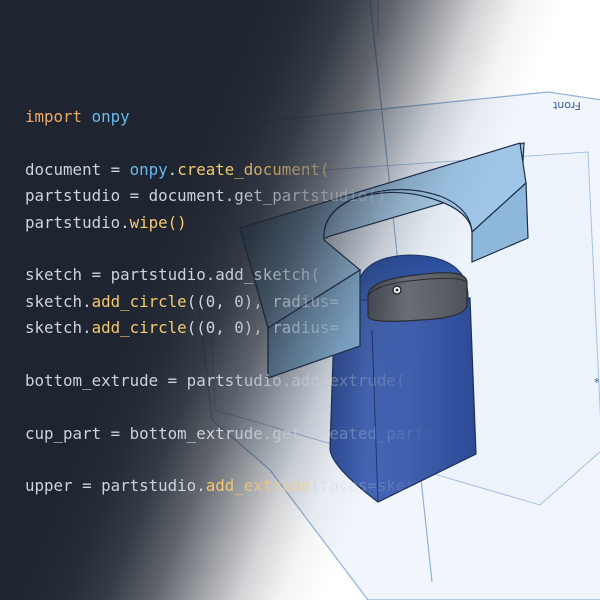 The height and width of the screenshot is (600, 600). Describe the element at coordinates (597, 382) in the screenshot. I see `plane-corner-marker: *` at that location.